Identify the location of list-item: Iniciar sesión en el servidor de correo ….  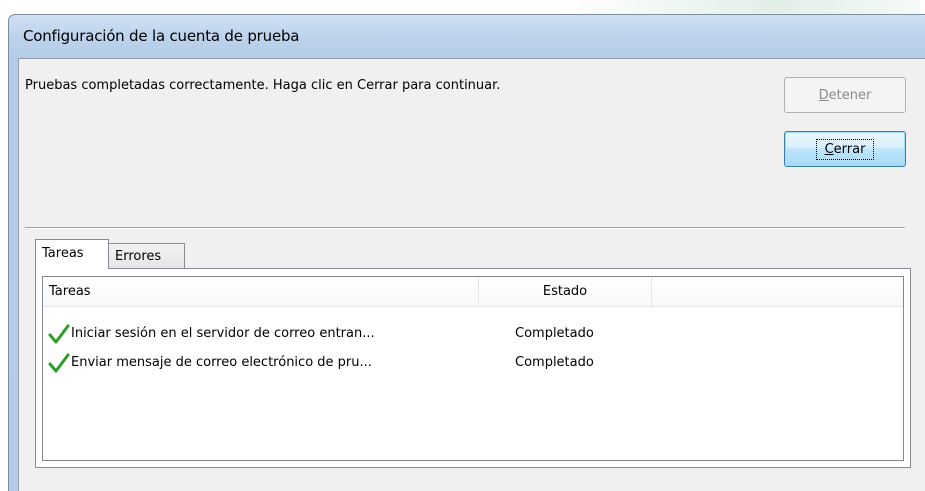
(473, 335).